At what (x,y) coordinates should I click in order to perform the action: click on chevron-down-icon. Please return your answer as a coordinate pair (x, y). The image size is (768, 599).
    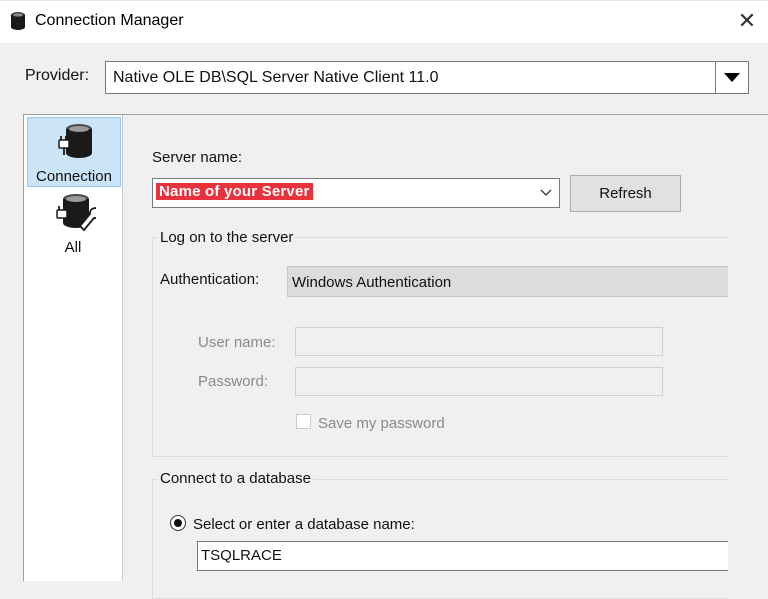
    Looking at the image, I should click on (546, 192).